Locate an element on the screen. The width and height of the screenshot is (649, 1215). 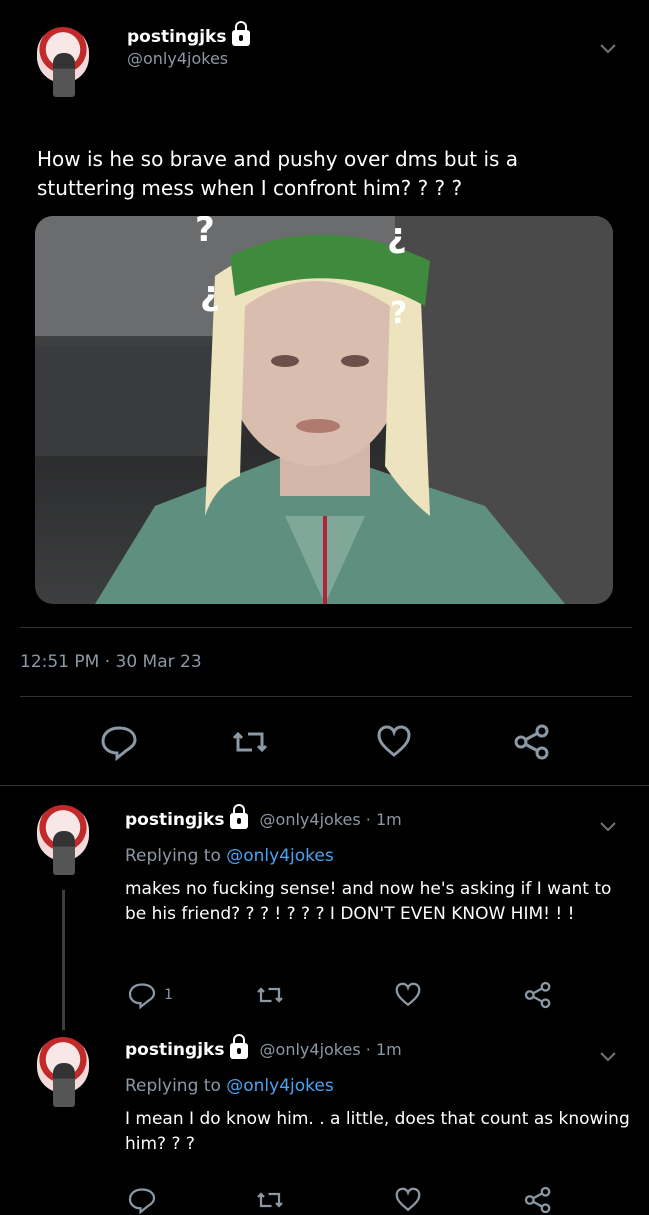
user-names: postingjks @only4jokes is located at coordinates (189, 44).